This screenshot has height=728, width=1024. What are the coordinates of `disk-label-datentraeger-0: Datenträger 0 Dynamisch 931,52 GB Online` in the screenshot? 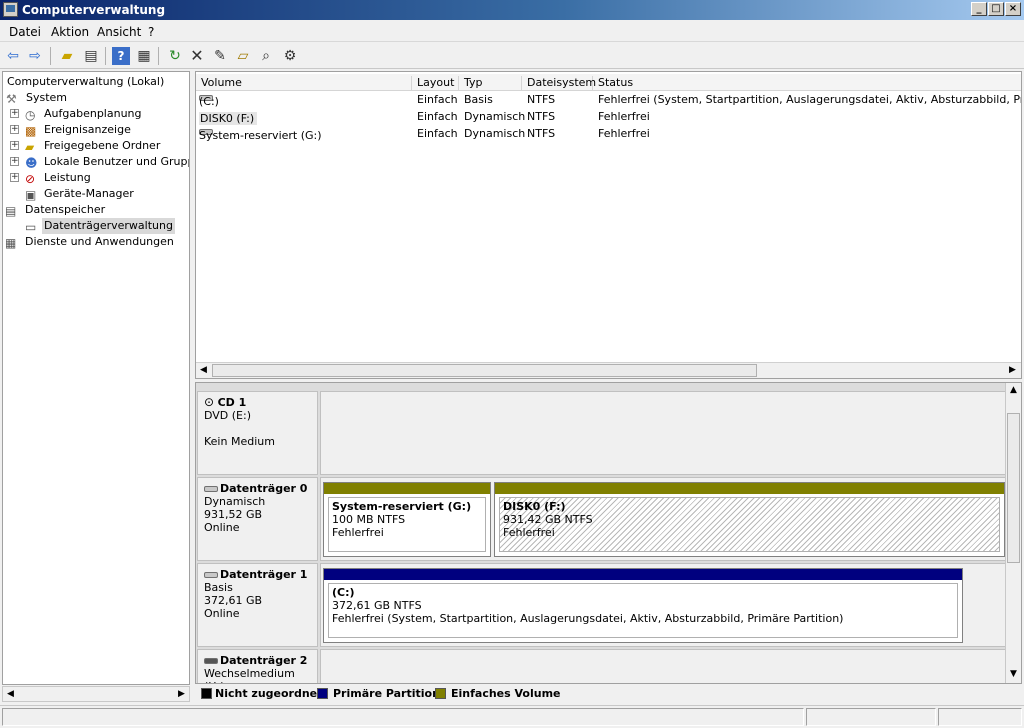 It's located at (257, 519).